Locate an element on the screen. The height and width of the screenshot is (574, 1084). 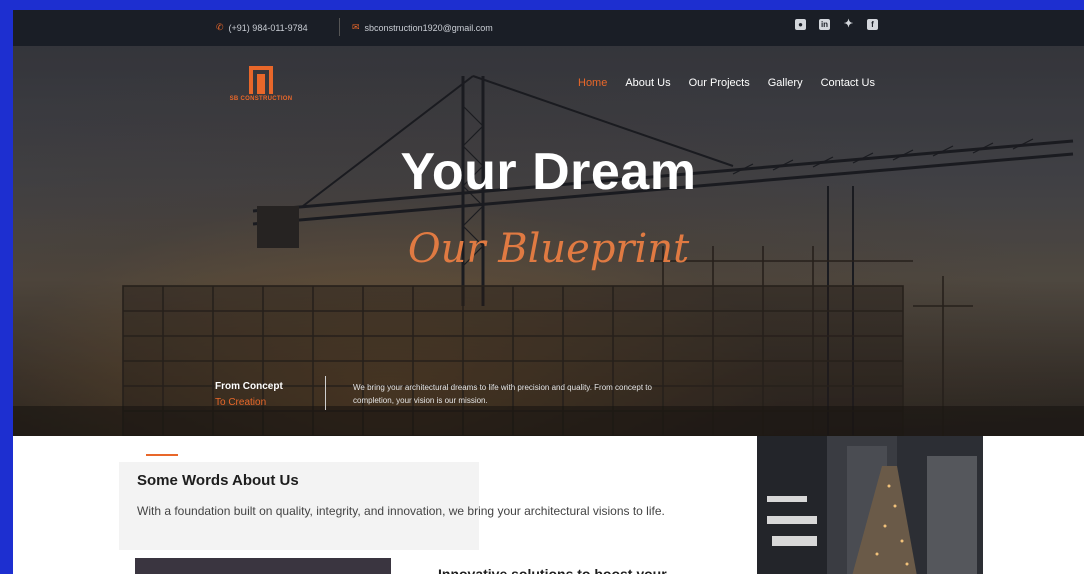
twitter-icon: ✦ is located at coordinates (848, 24).